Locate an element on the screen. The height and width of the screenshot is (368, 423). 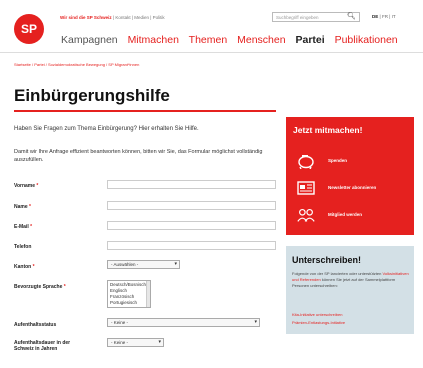
kanton-select: - Auswählen - ▾ is located at coordinates (143, 264).